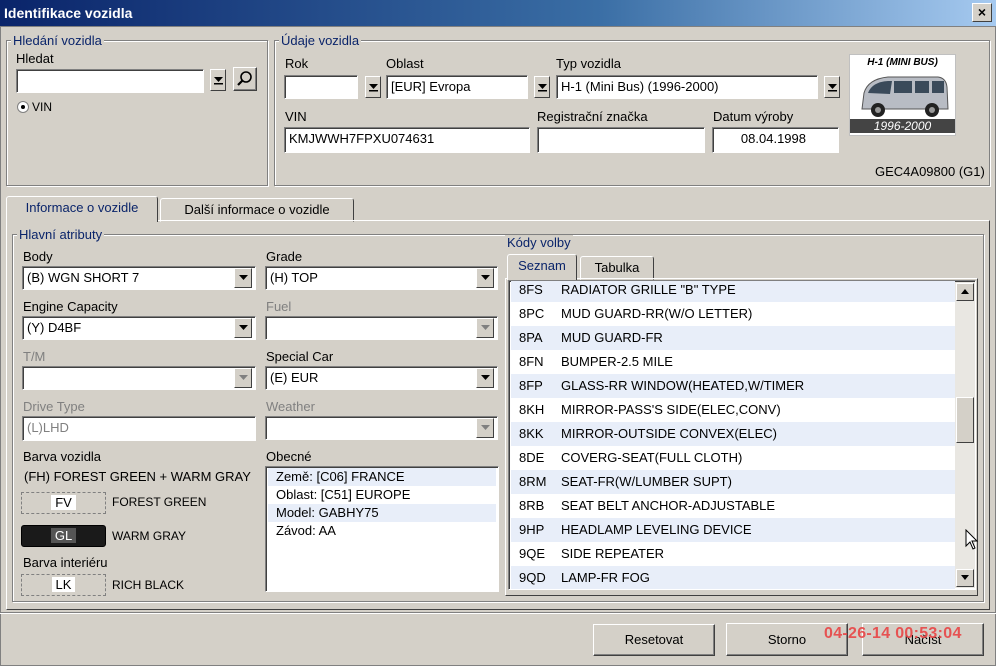 Image resolution: width=996 pixels, height=666 pixels. I want to click on vehicle-type-dropdown-button, so click(832, 87).